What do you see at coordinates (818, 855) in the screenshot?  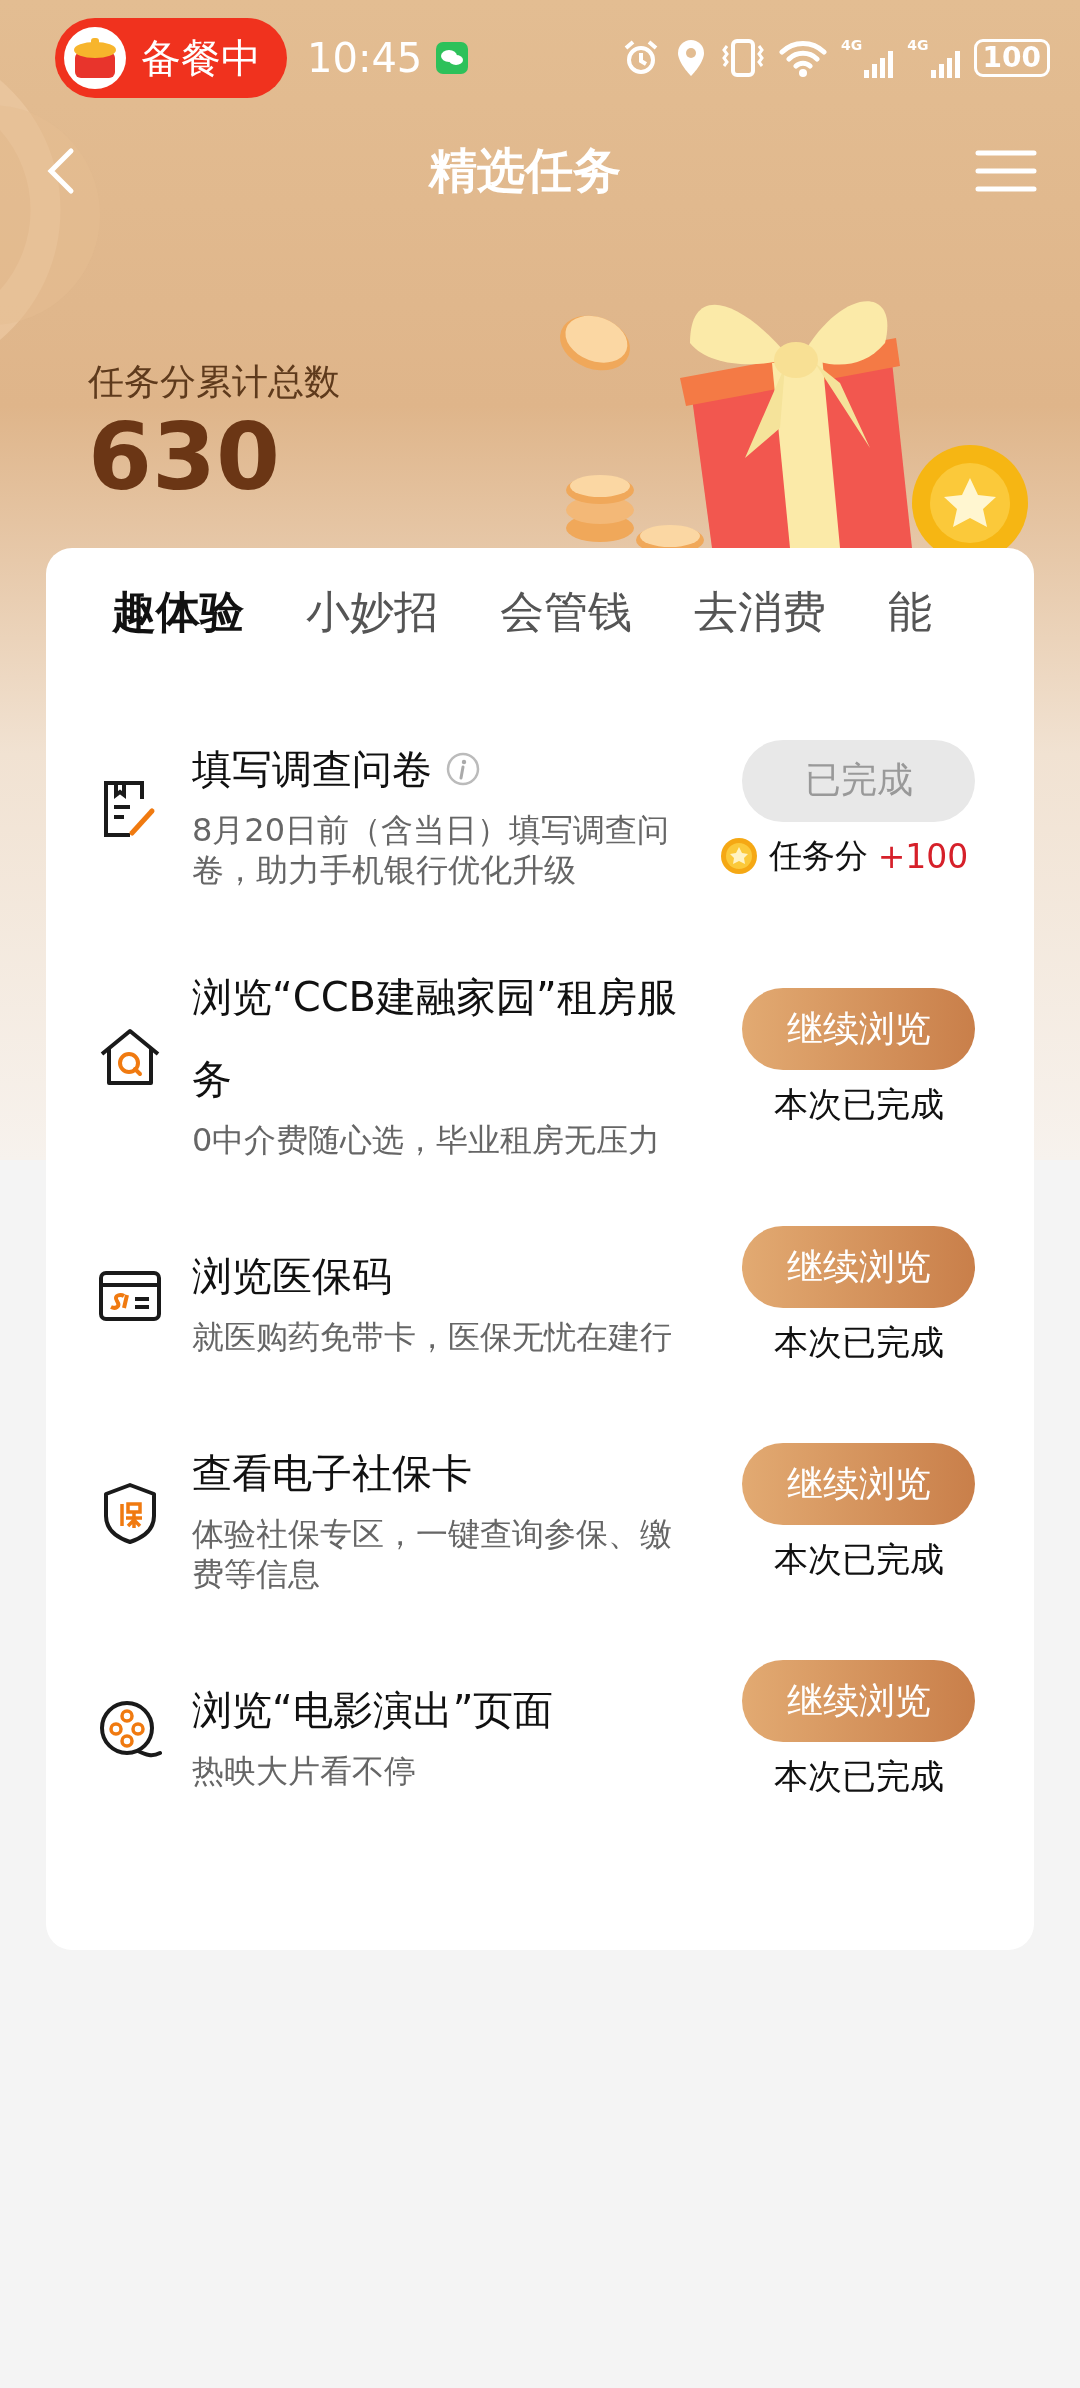 I see `reward-label: 任务分` at bounding box center [818, 855].